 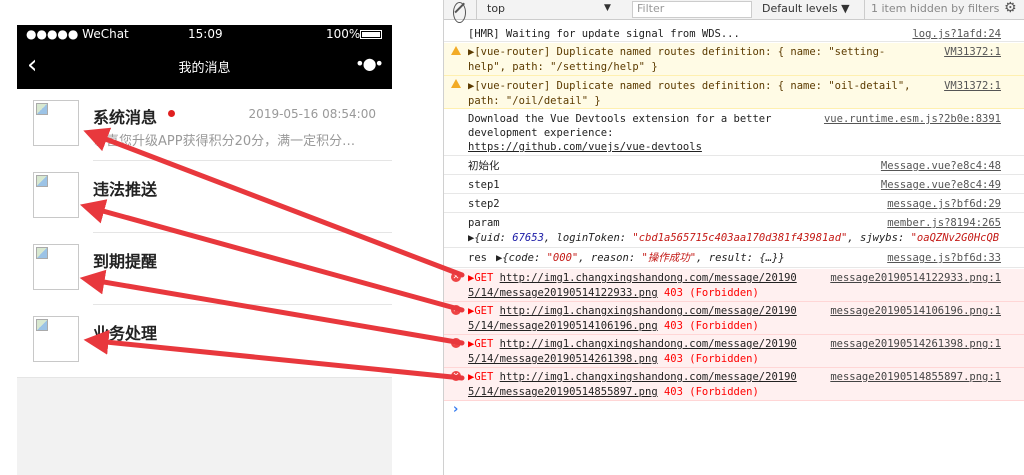 What do you see at coordinates (941, 166) in the screenshot?
I see `source-link: Message.vue?e8c4:48` at bounding box center [941, 166].